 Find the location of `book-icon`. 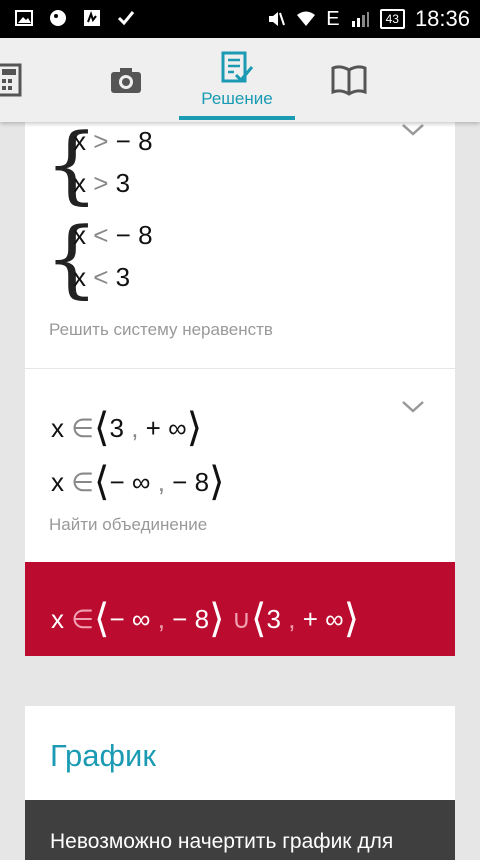

book-icon is located at coordinates (349, 80).